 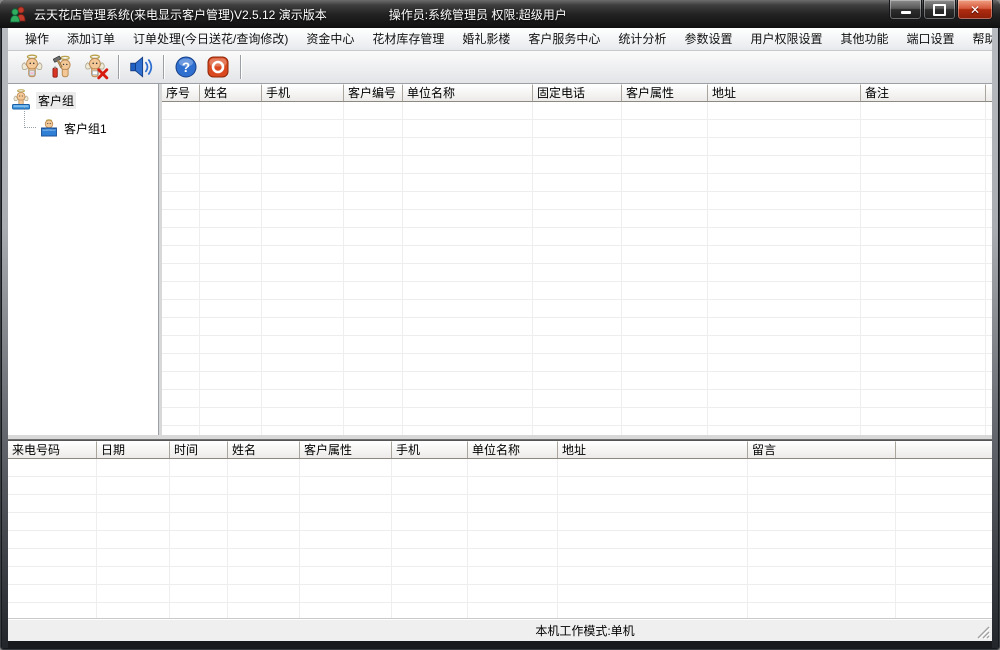 I want to click on call-table-header: 来电号码 日期 时间 姓名 客户属性 手机 单位名称 地址 留言, so click(x=500, y=450).